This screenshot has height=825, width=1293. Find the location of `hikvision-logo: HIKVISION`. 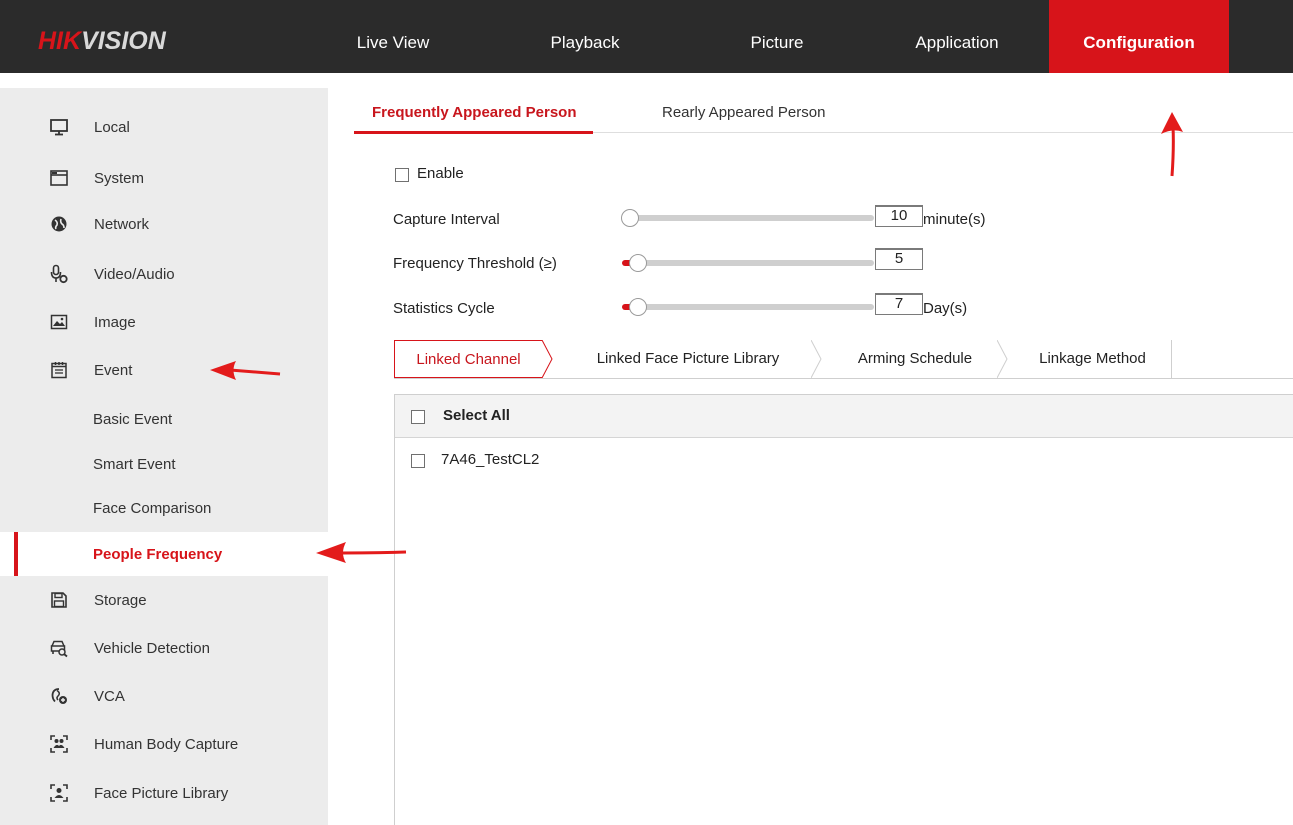

hikvision-logo: HIKVISION is located at coordinates (102, 41).